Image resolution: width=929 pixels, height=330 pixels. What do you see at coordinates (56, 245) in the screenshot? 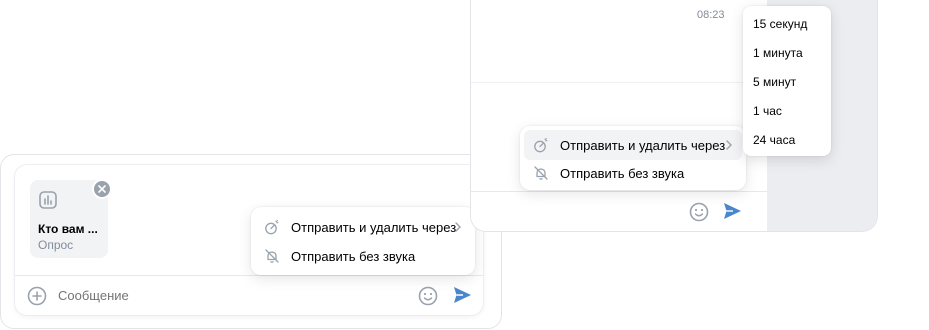
I see `poll-subtitle: Опрос` at bounding box center [56, 245].